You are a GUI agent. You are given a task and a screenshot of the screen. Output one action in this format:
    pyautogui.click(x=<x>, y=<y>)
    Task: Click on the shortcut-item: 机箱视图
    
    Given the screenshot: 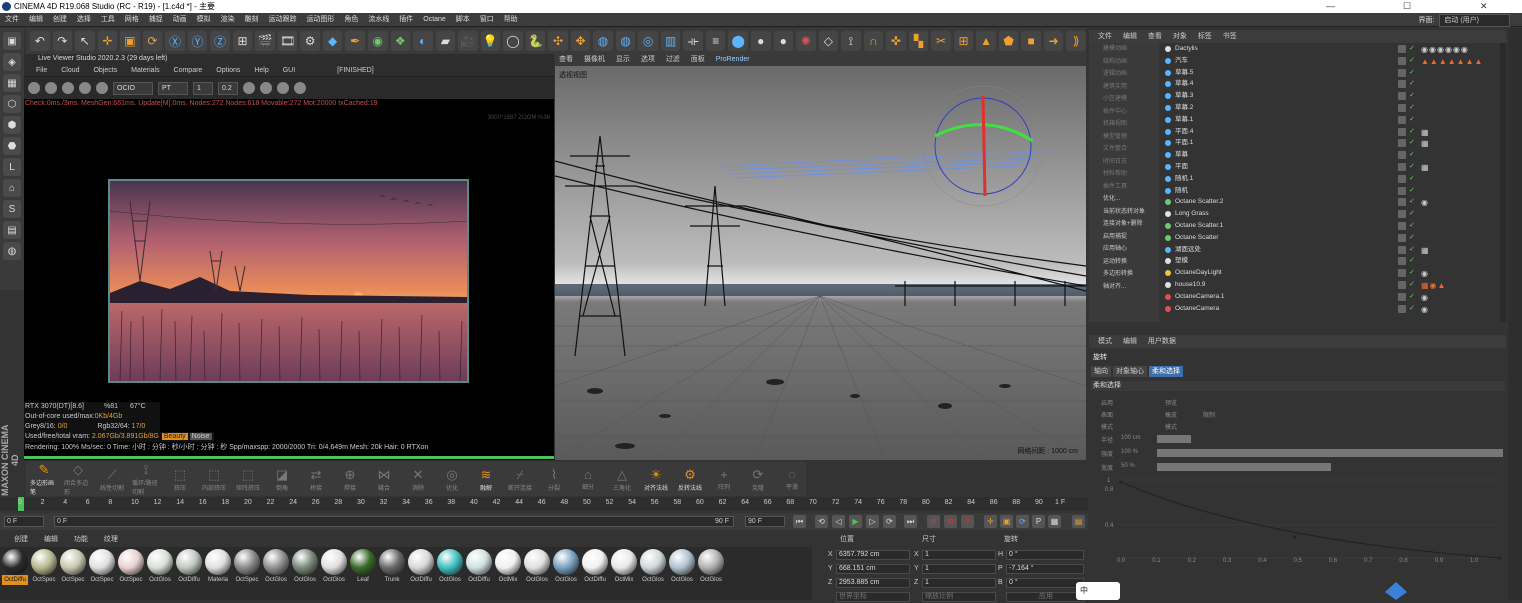 What is the action you would take?
    pyautogui.click(x=1124, y=124)
    